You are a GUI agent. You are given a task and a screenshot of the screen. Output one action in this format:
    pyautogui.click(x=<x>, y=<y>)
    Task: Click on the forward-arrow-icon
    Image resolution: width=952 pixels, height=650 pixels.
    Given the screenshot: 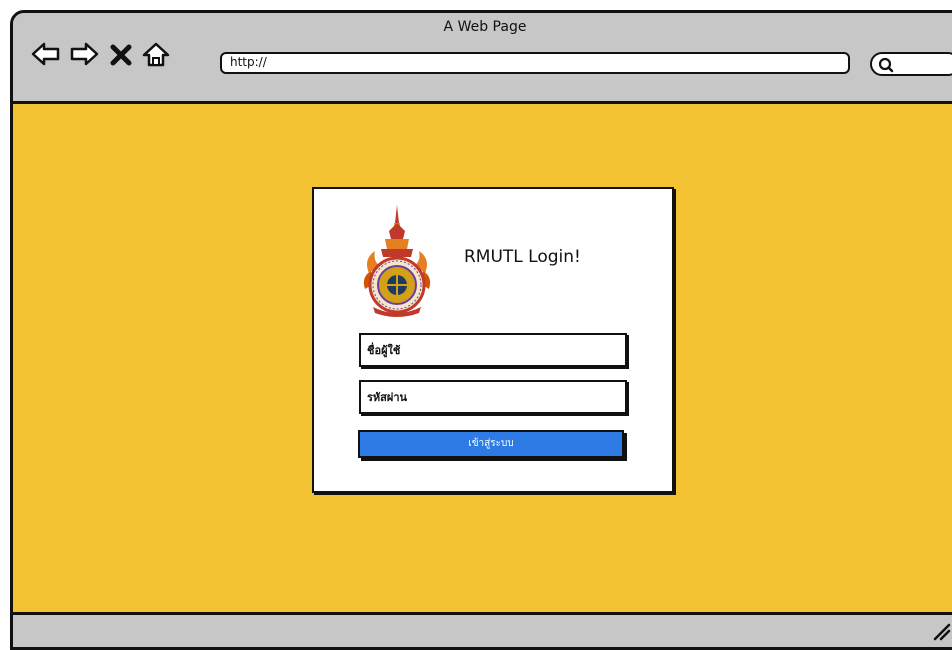 What is the action you would take?
    pyautogui.click(x=84, y=54)
    